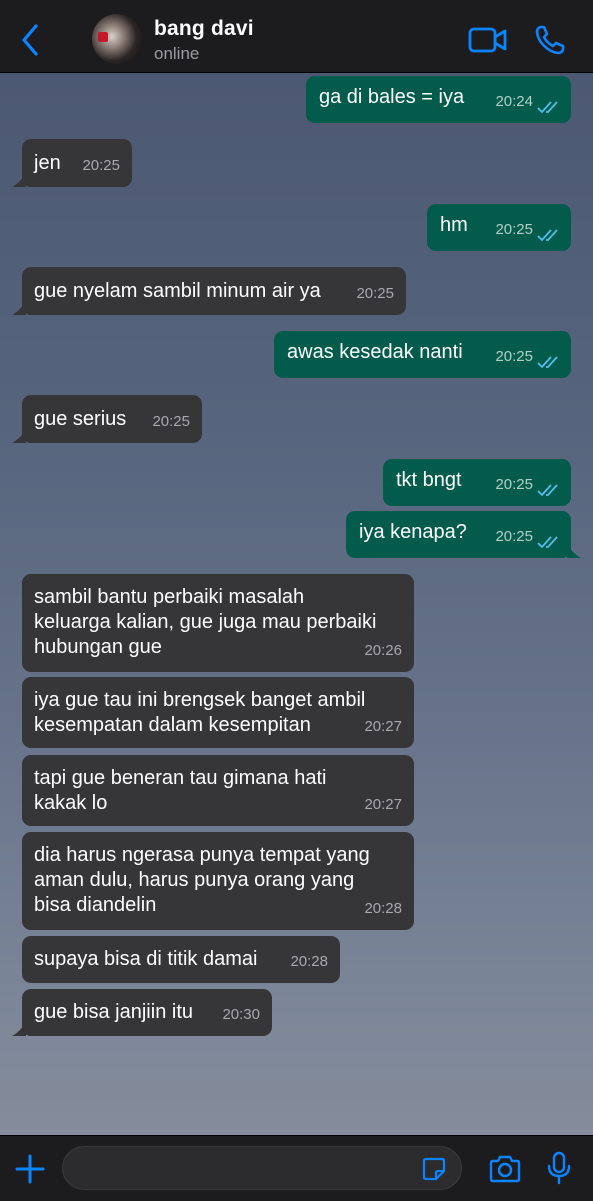 The width and height of the screenshot is (593, 1201). Describe the element at coordinates (205, 622) in the screenshot. I see `message-text-line: keluarga kalian, gue juga mau perbaiki` at that location.